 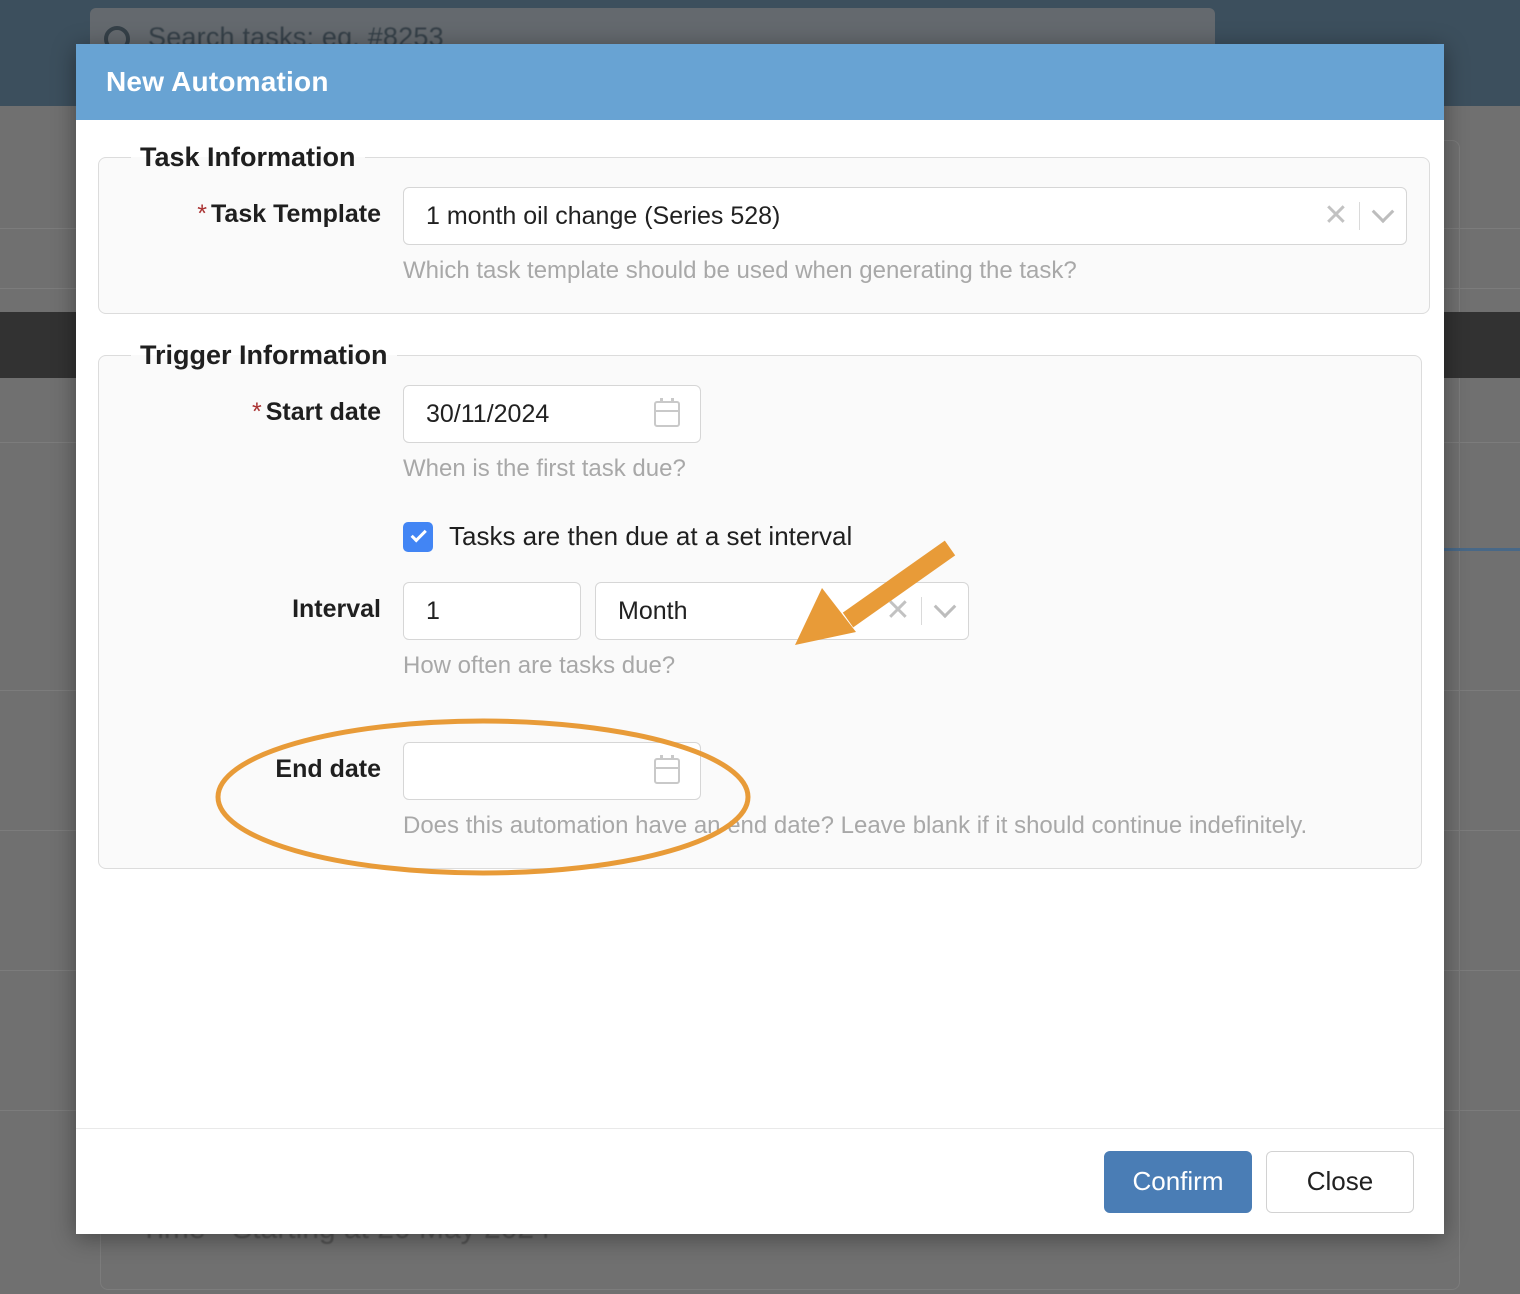 I want to click on start-date-hint: When is the first task due?, so click(x=544, y=468).